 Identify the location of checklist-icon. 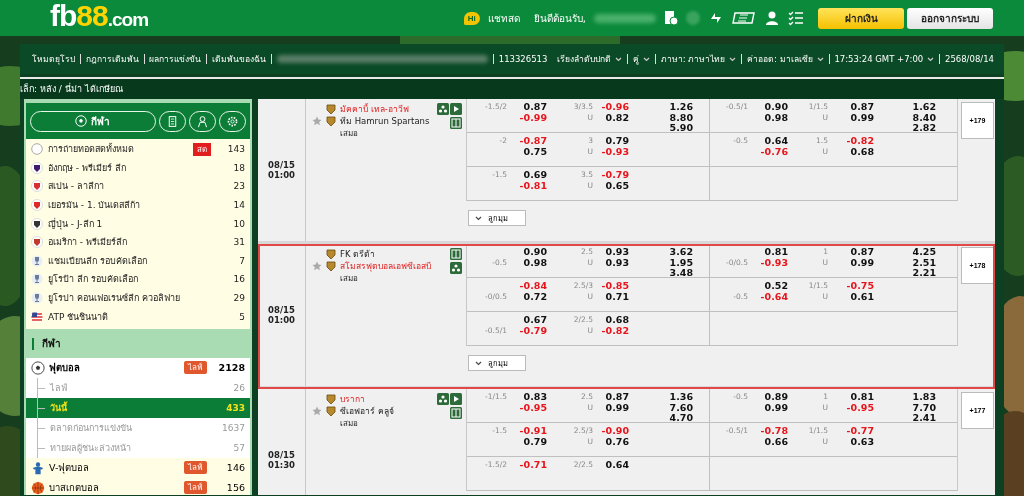
(796, 18).